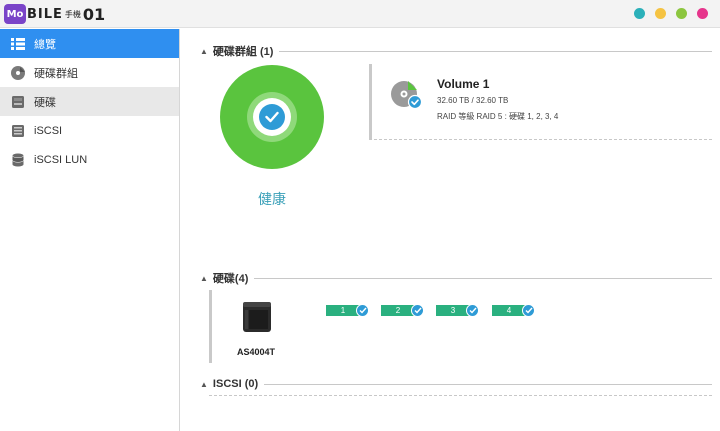  Describe the element at coordinates (15, 14) in the screenshot. I see `logo-badge: Mo` at that location.